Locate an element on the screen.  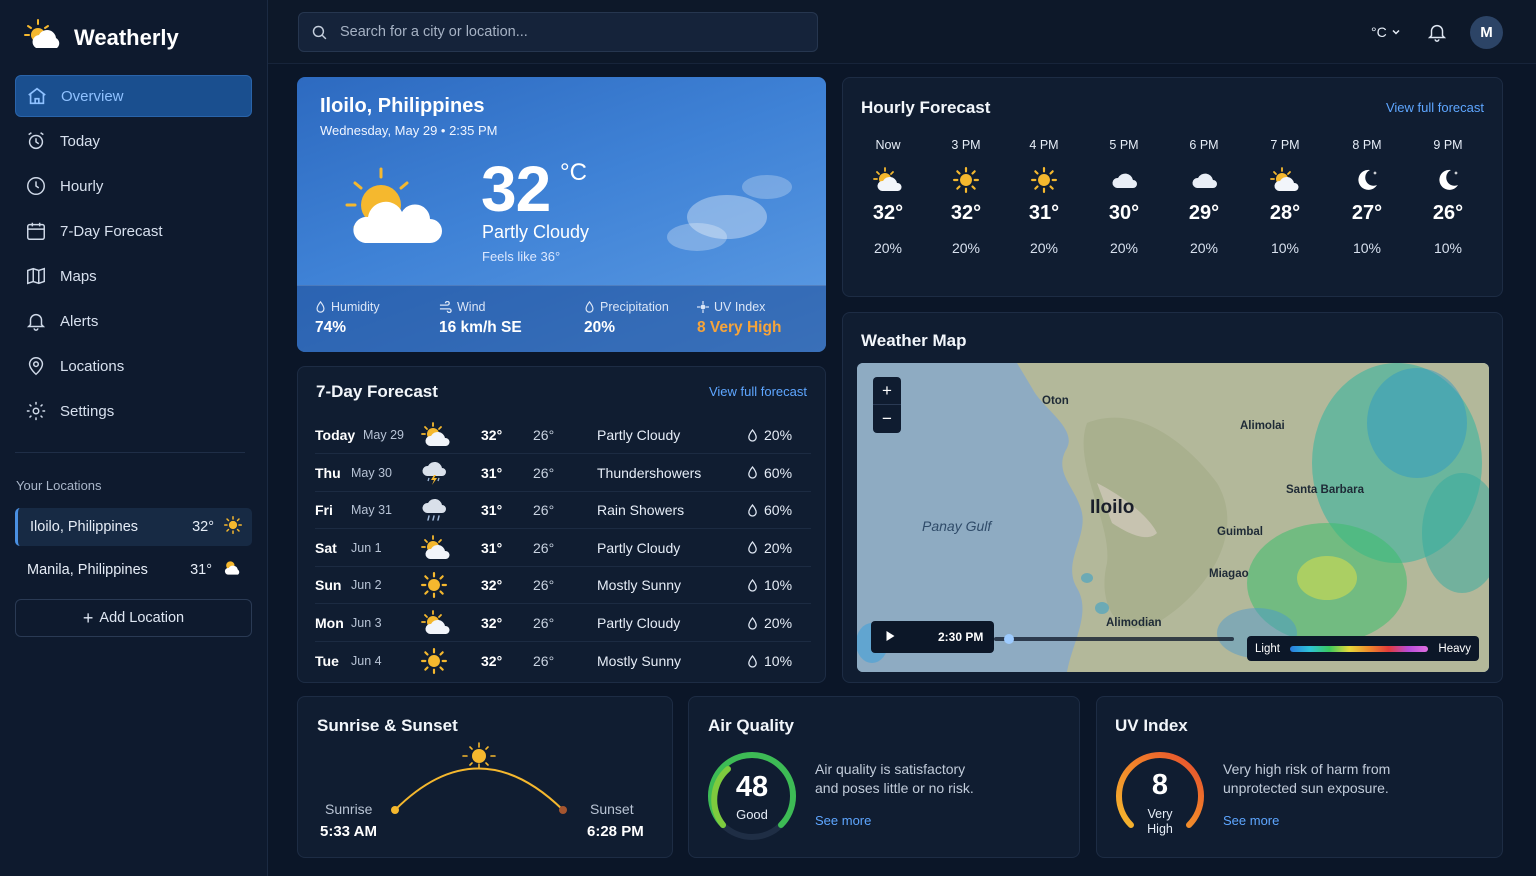
hourly-precip: 20% is located at coordinates (966, 248).